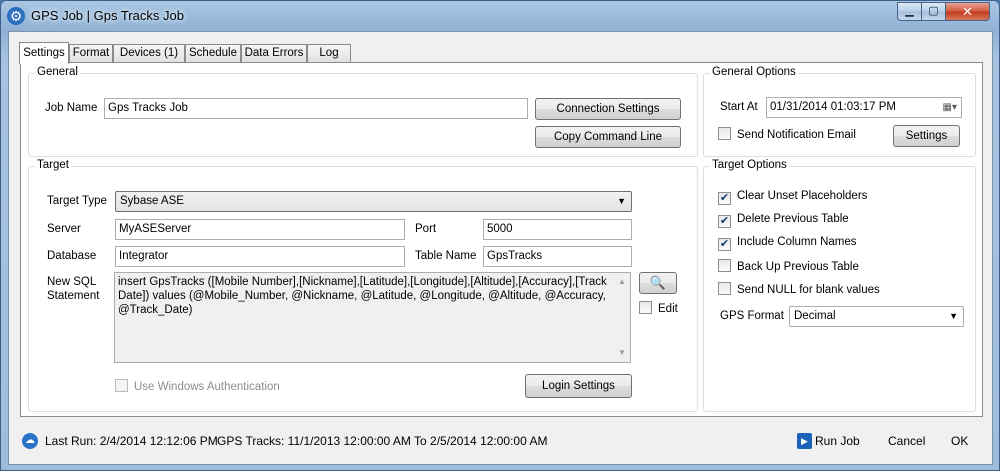 Image resolution: width=1000 pixels, height=471 pixels. Describe the element at coordinates (72, 256) in the screenshot. I see `database-label: Database` at that location.